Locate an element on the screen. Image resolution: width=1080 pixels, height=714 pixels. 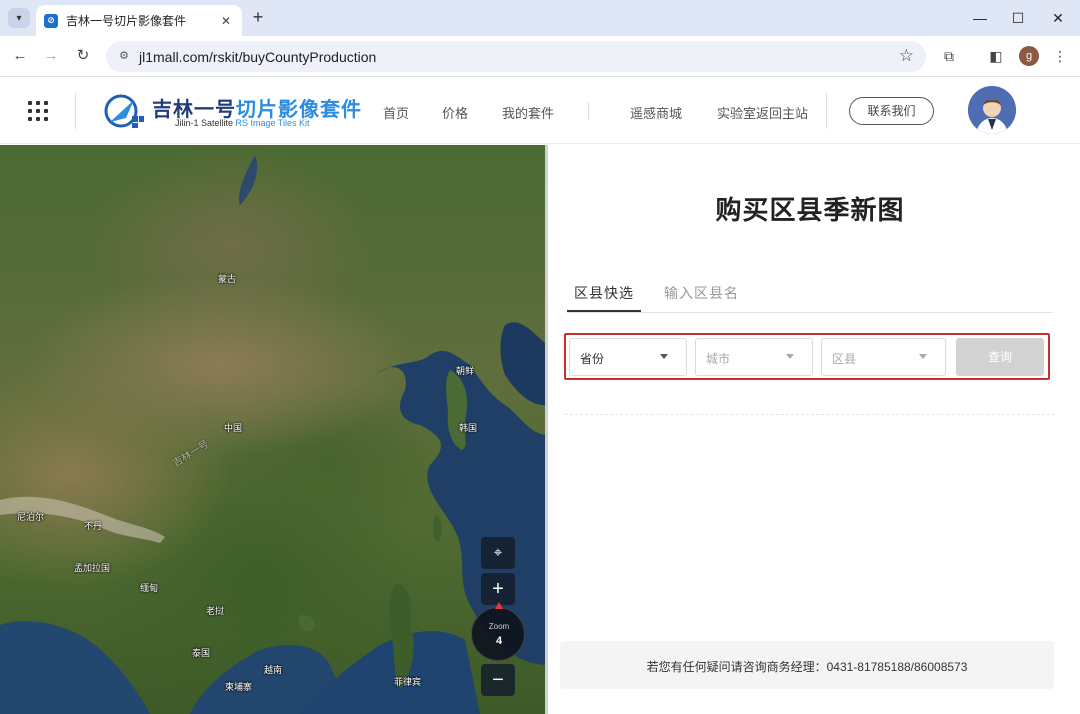
extensions-icon: ⧉ is located at coordinates (949, 56).